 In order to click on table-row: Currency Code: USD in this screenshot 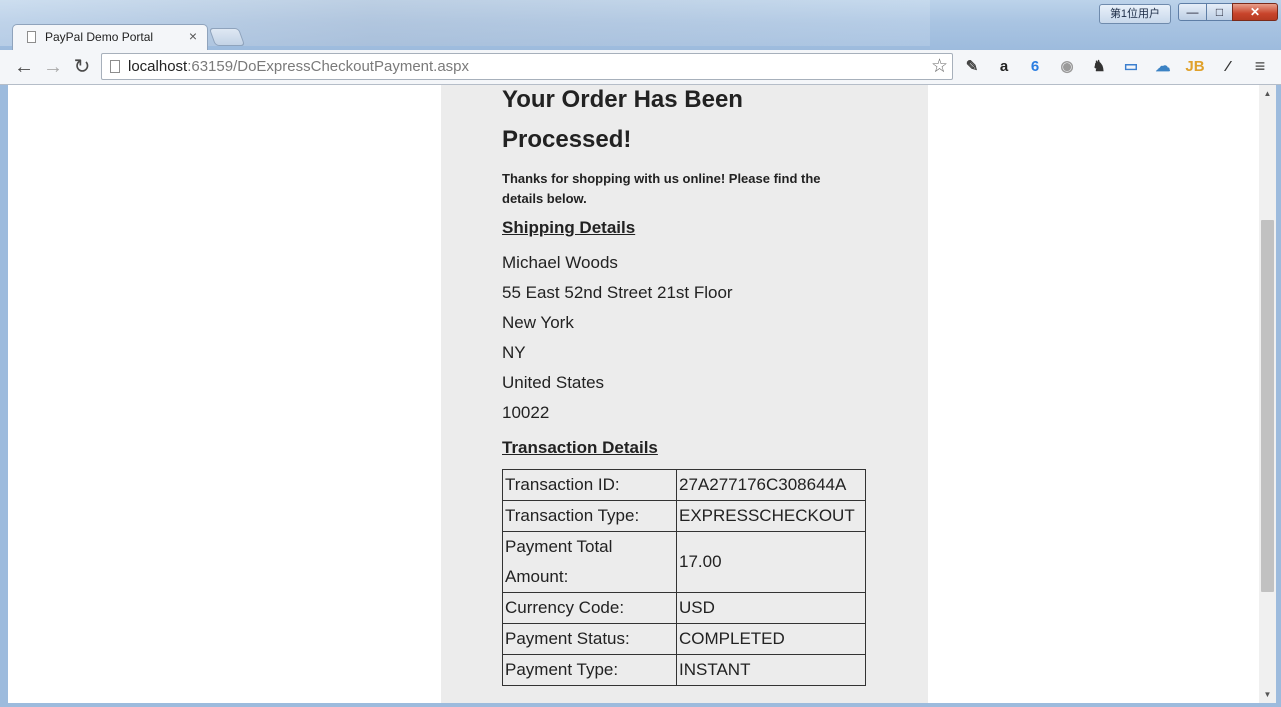, I will do `click(684, 608)`.